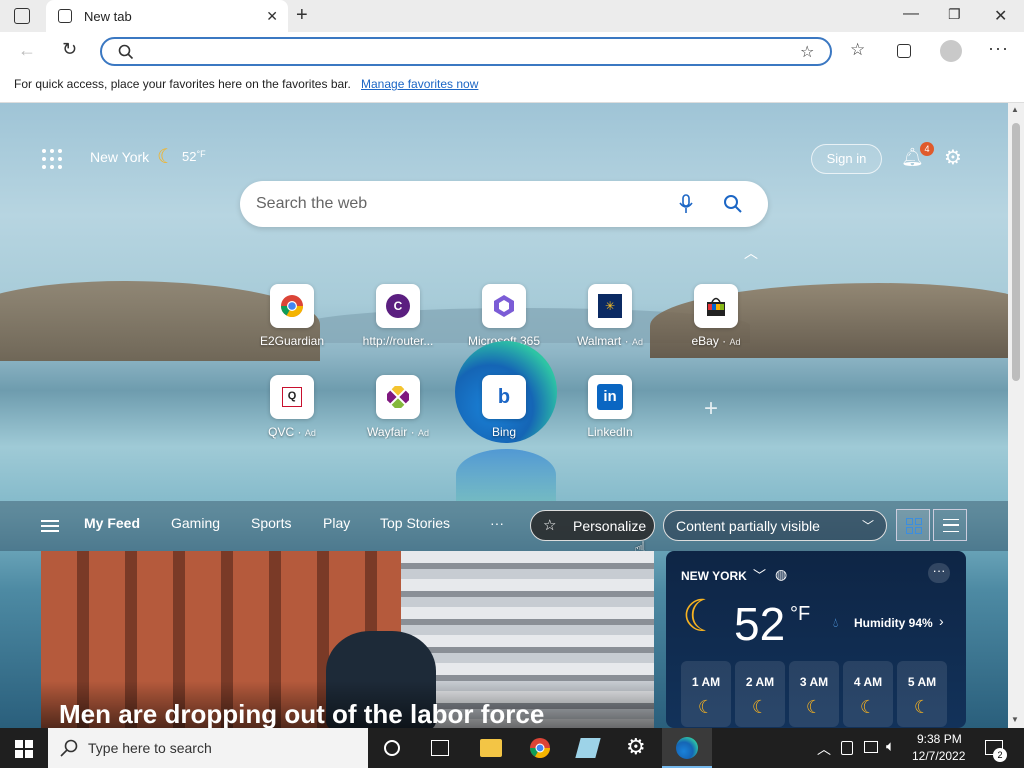 Image resolution: width=1024 pixels, height=768 pixels. I want to click on chrome-taskbar-icon, so click(540, 748).